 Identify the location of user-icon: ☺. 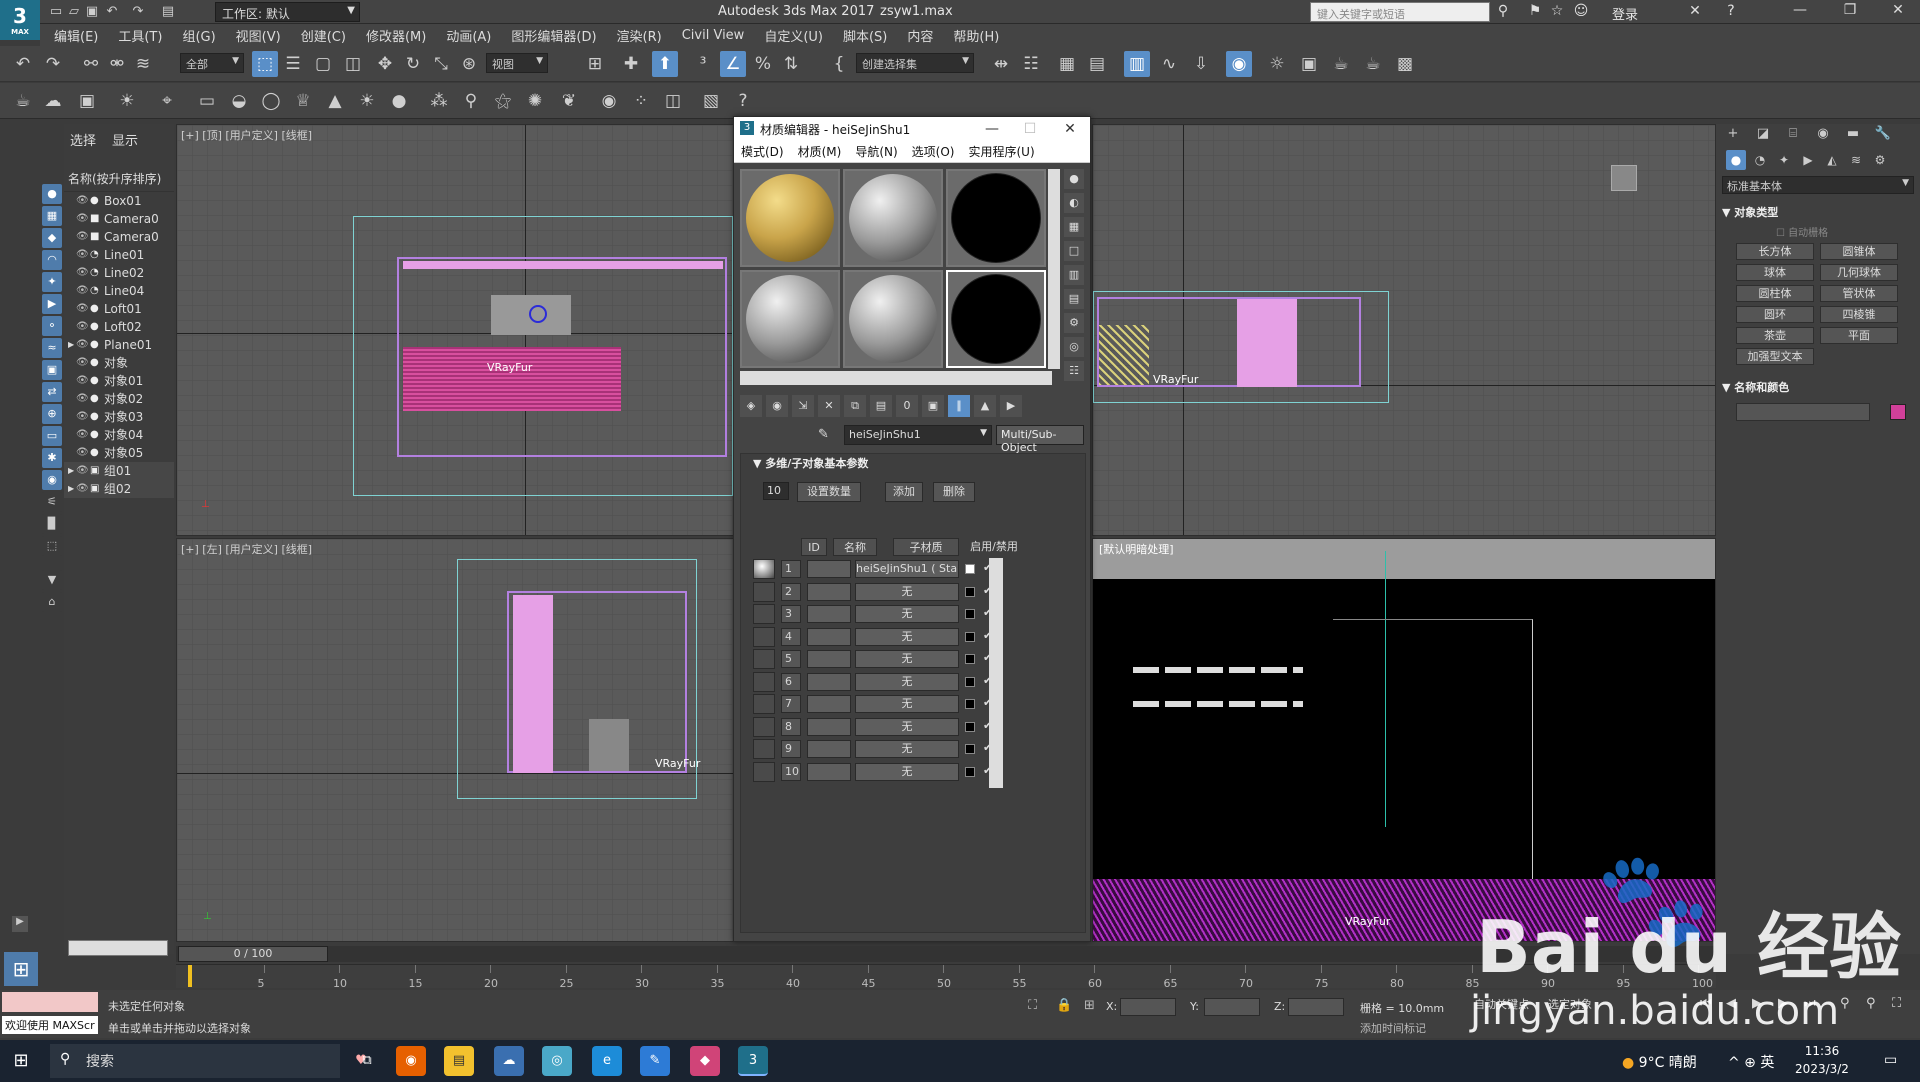
(1581, 12).